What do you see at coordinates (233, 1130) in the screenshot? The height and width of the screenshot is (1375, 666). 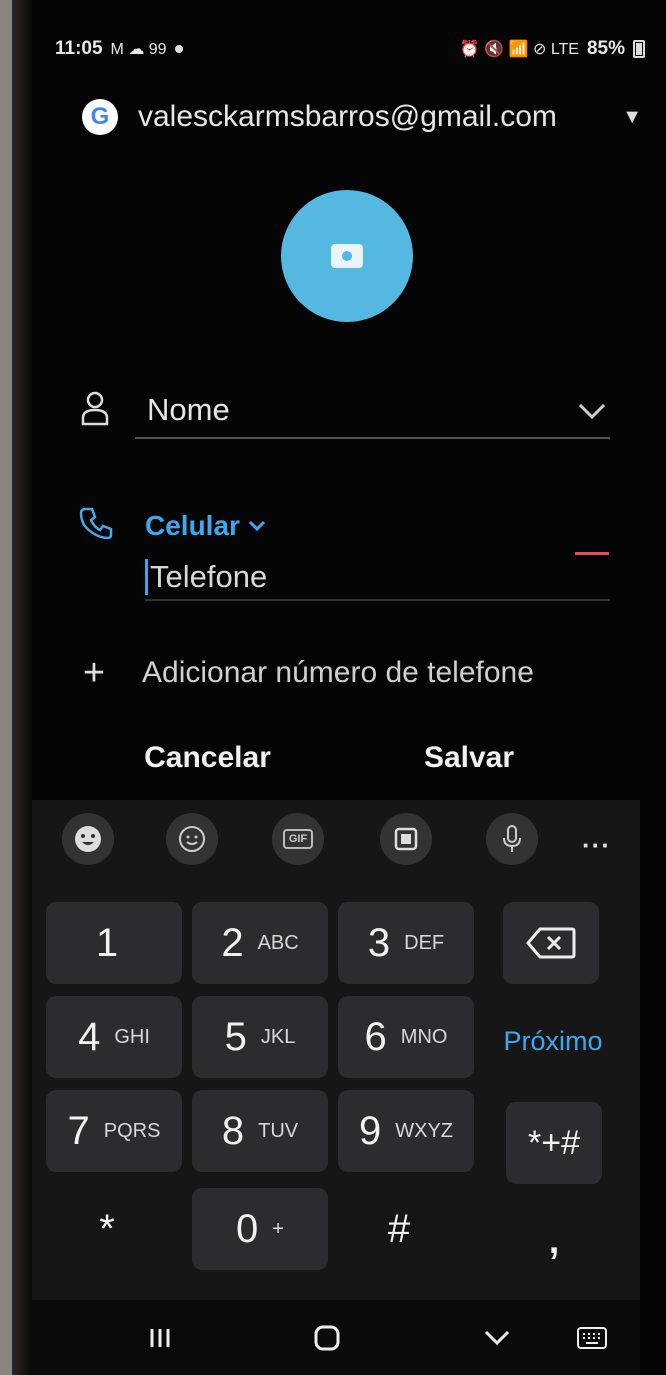 I see `key-number: 8` at bounding box center [233, 1130].